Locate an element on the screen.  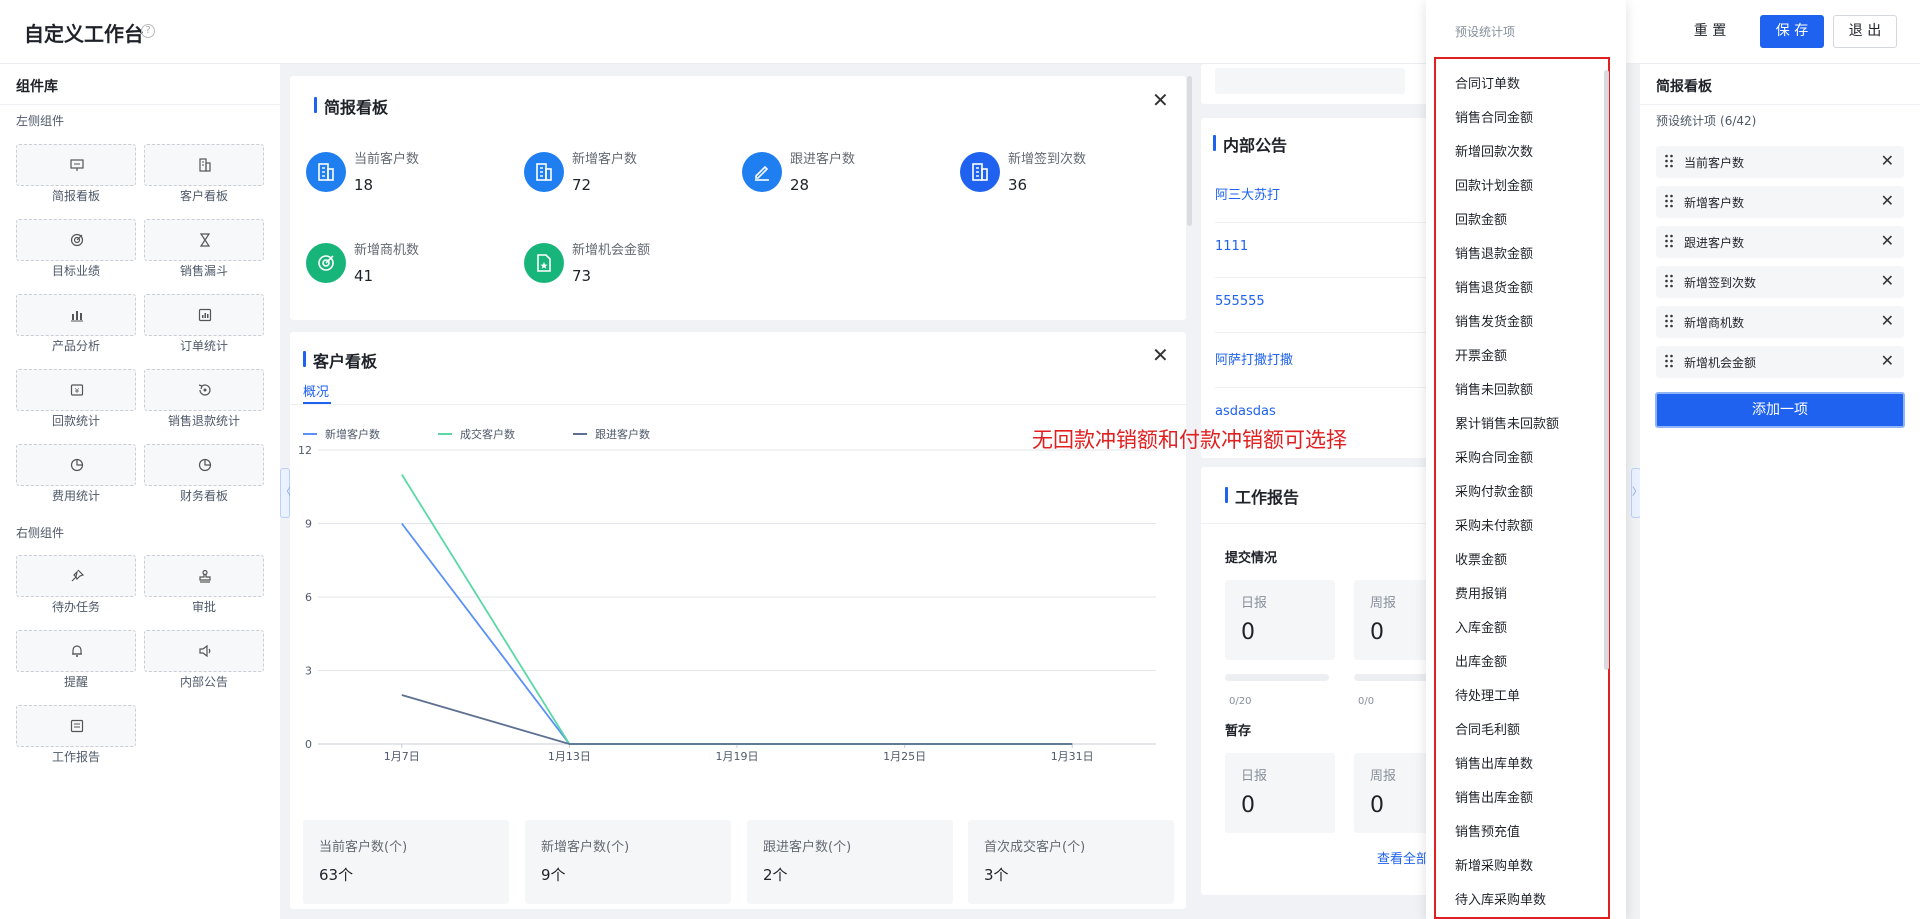
dropdown-option: 销售预充值 is located at coordinates (1487, 830).